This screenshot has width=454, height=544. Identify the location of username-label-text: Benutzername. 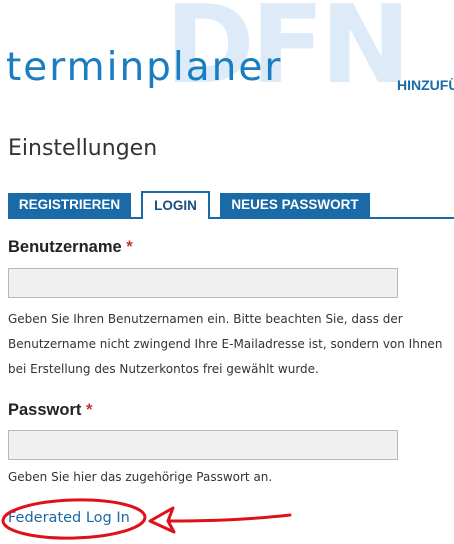
(65, 247).